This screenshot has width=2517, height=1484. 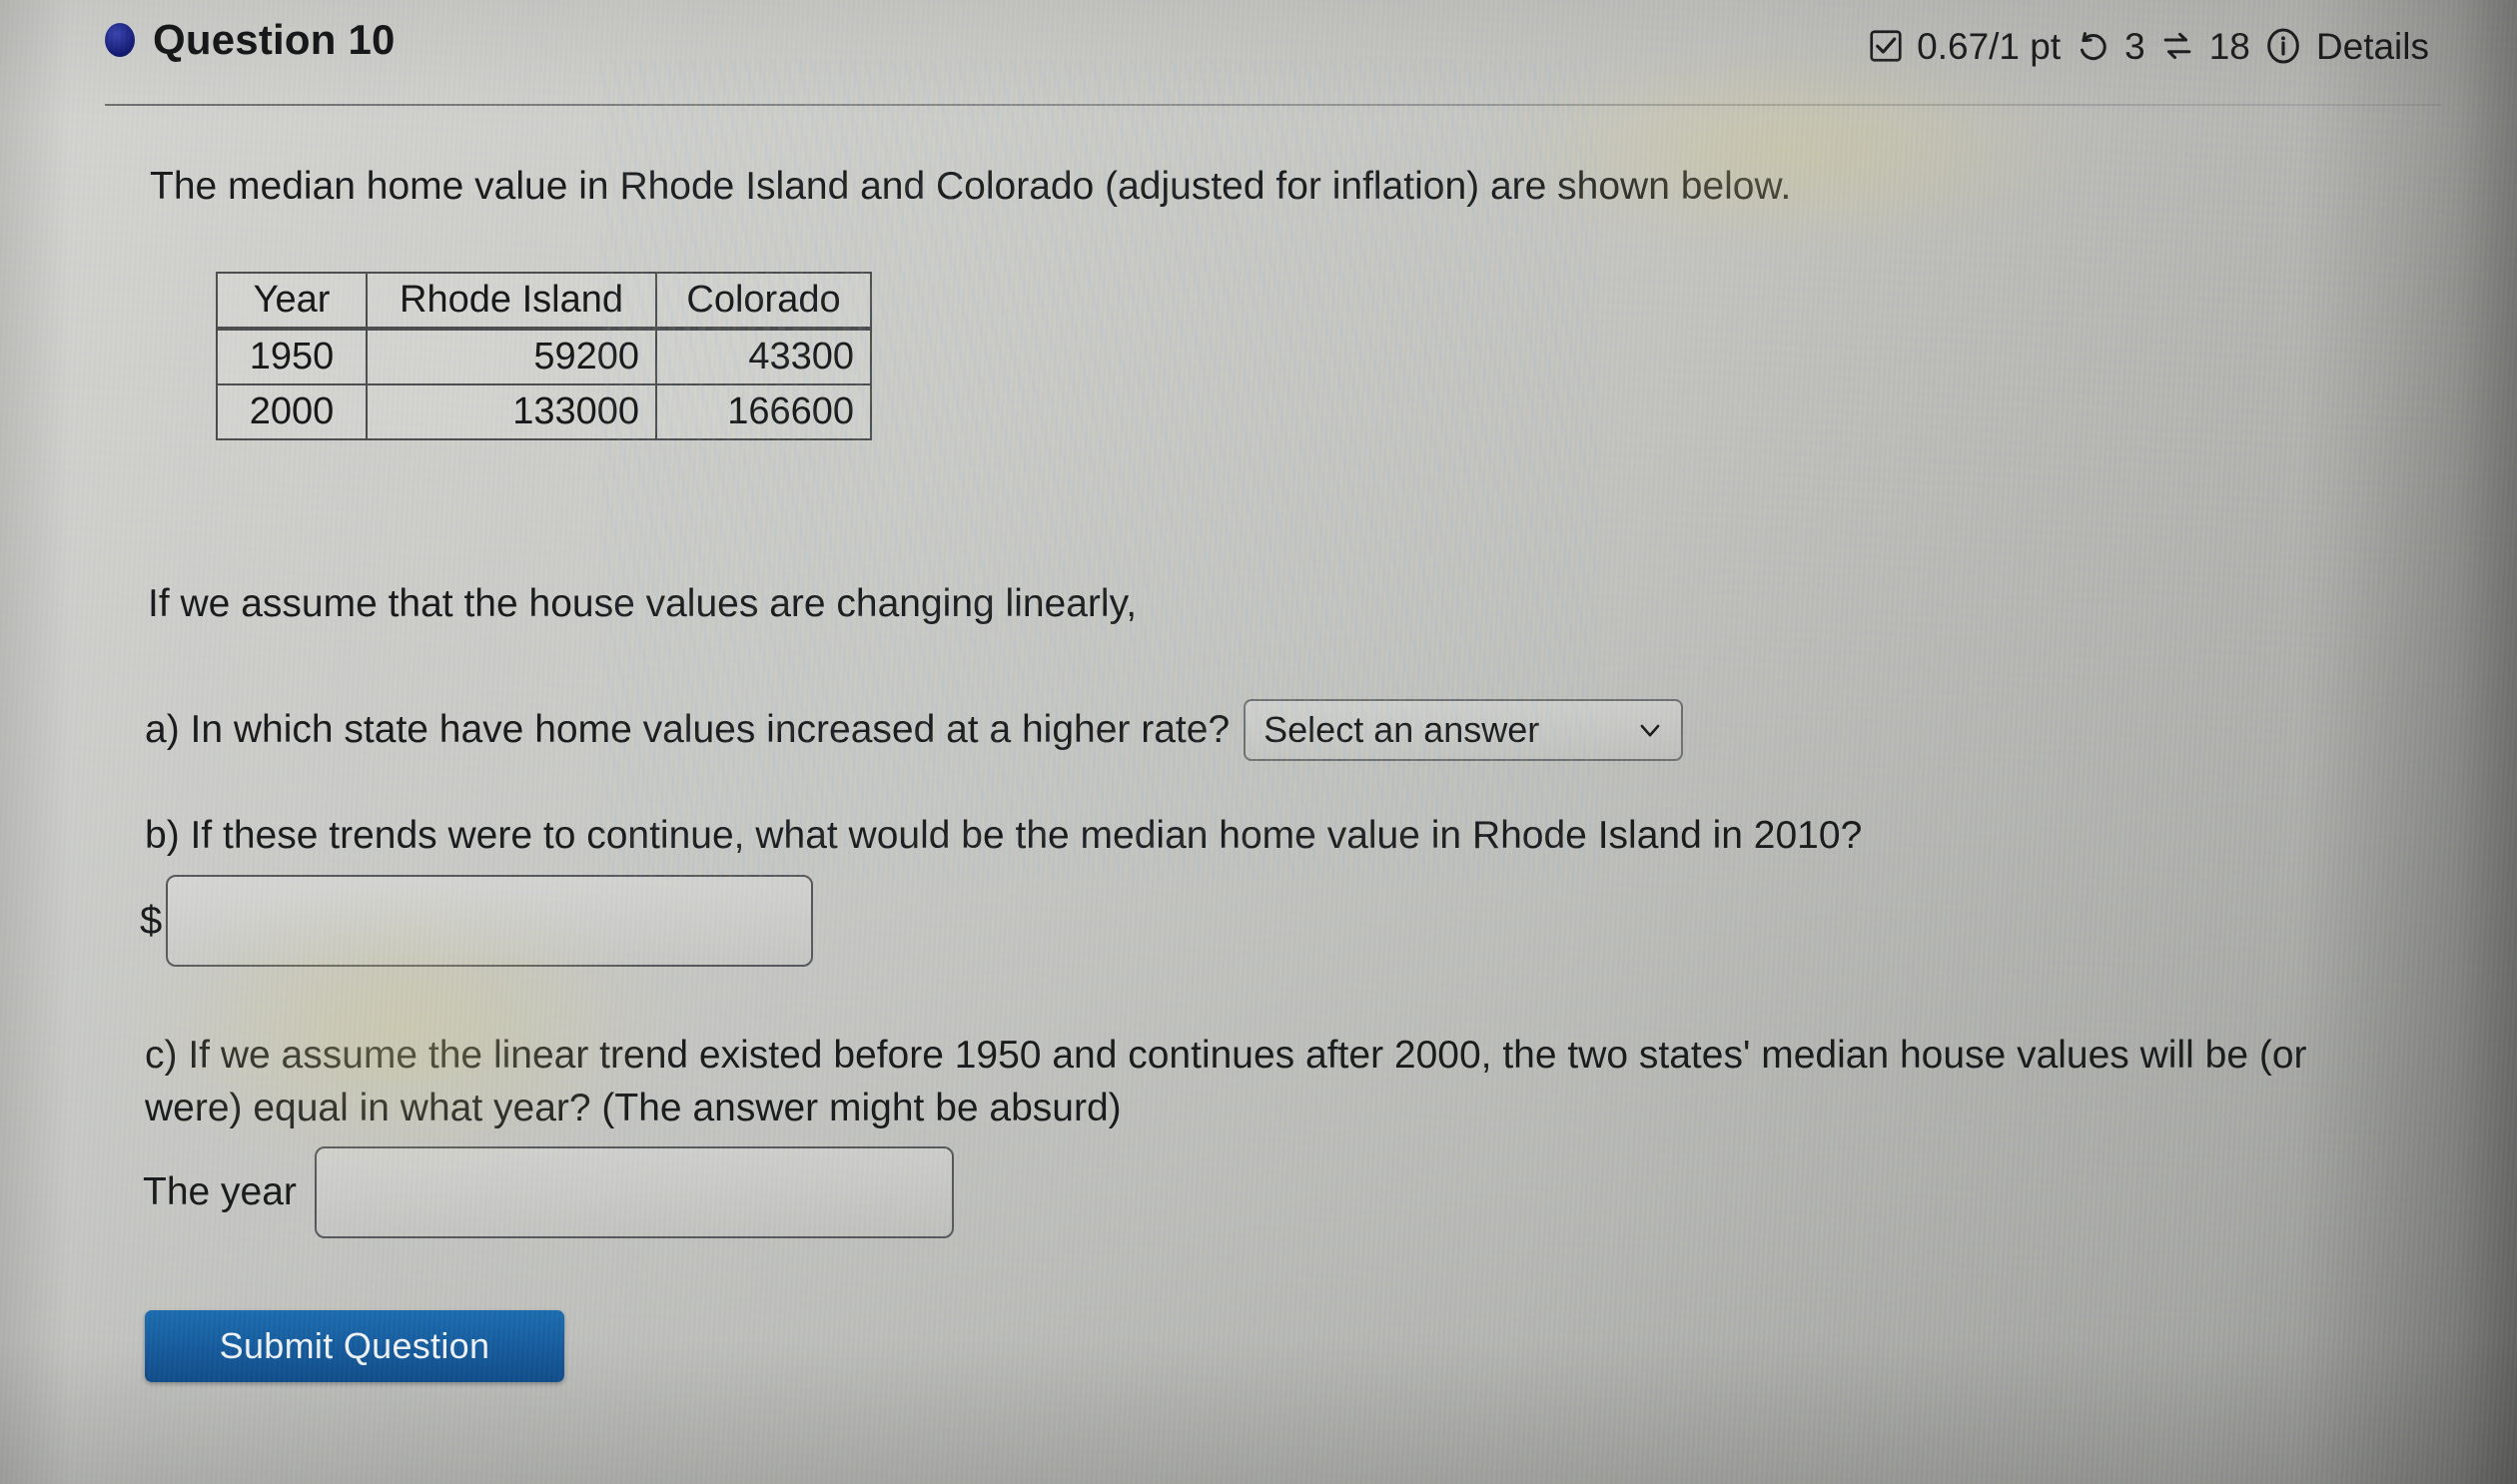 I want to click on part-b-answer-input, so click(x=490, y=921).